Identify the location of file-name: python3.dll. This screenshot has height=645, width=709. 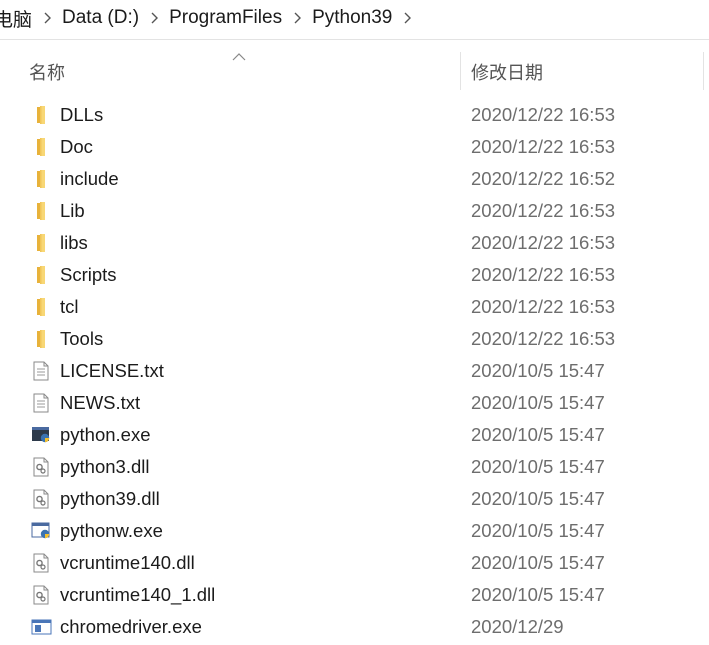
(105, 466).